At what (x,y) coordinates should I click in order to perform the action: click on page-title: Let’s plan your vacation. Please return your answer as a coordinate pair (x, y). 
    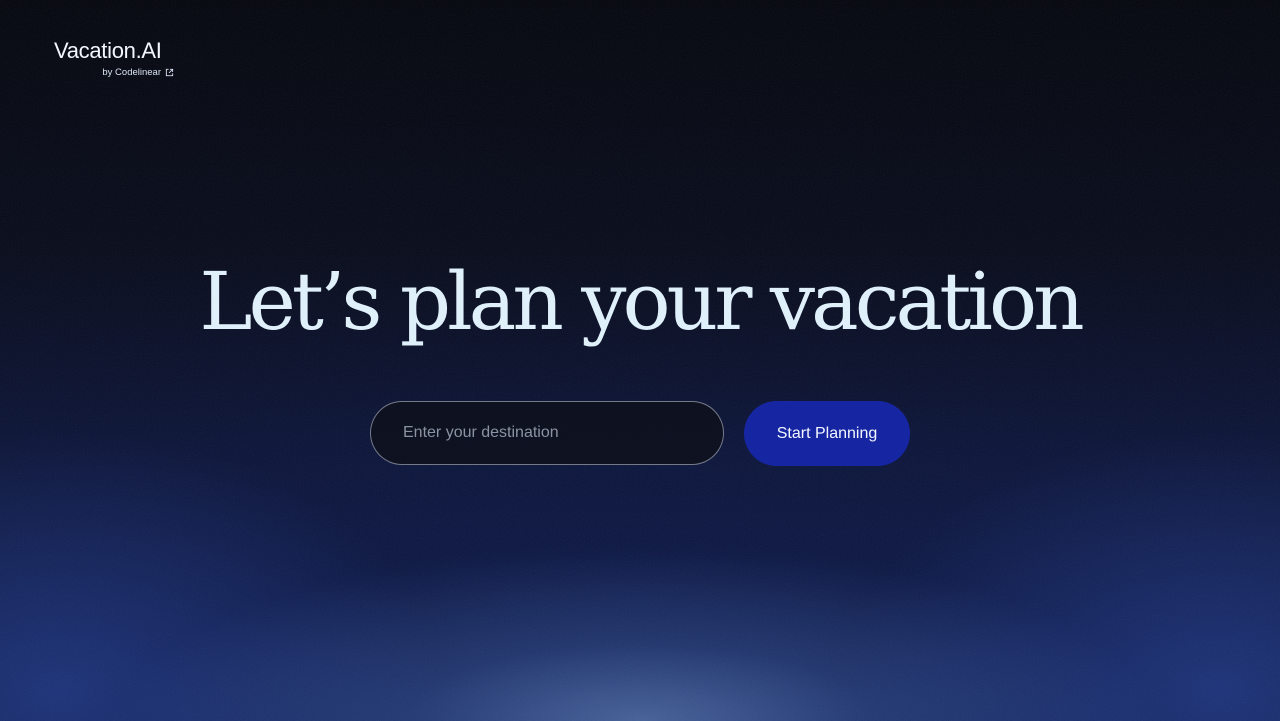
    Looking at the image, I should click on (641, 301).